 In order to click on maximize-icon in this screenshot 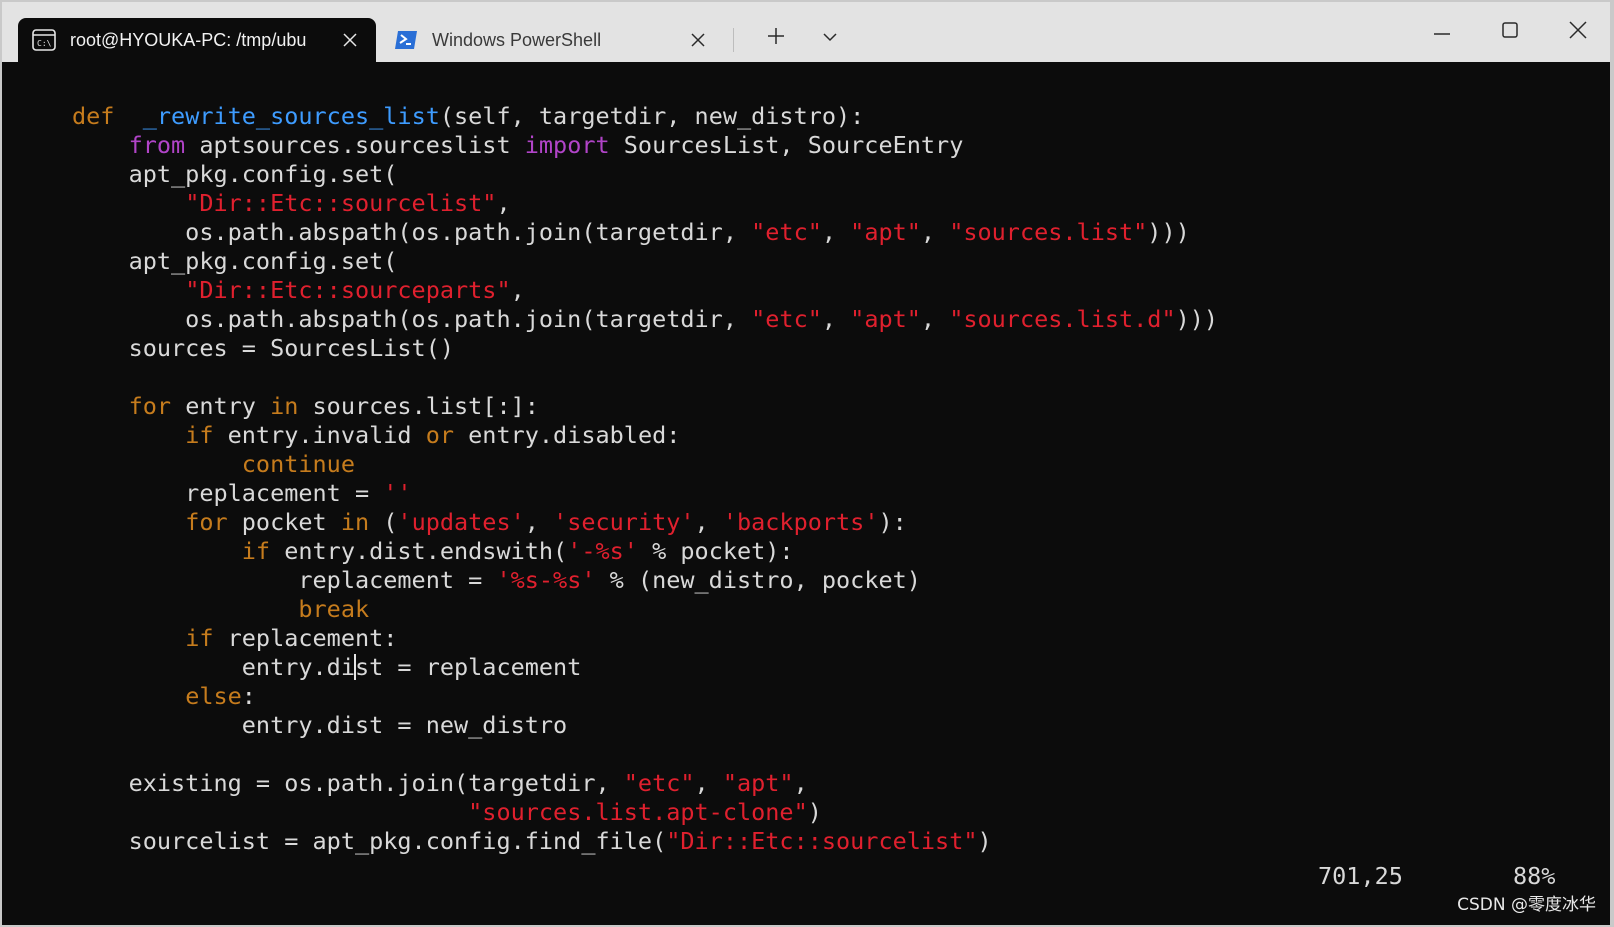, I will do `click(1510, 32)`.